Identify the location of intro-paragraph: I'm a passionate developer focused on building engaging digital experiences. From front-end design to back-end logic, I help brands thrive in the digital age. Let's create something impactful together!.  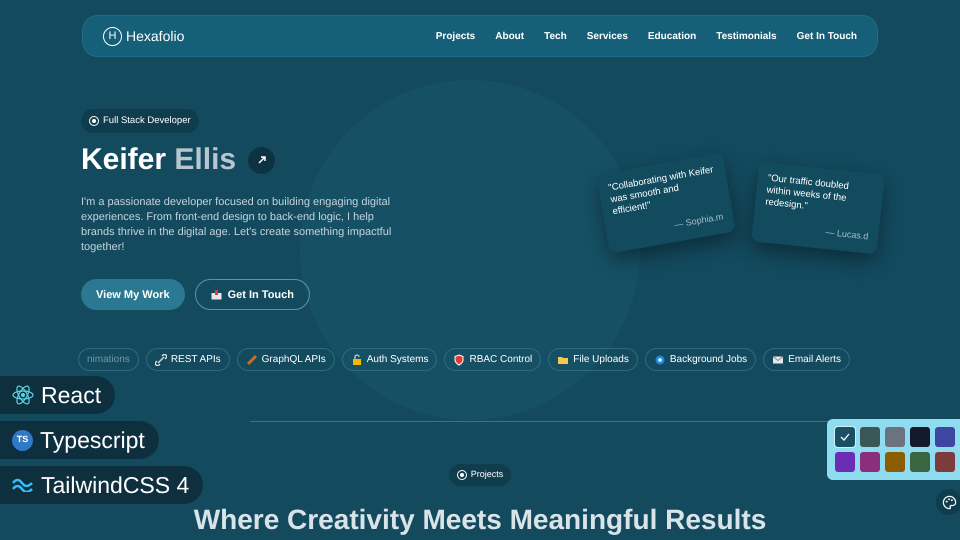
(236, 225).